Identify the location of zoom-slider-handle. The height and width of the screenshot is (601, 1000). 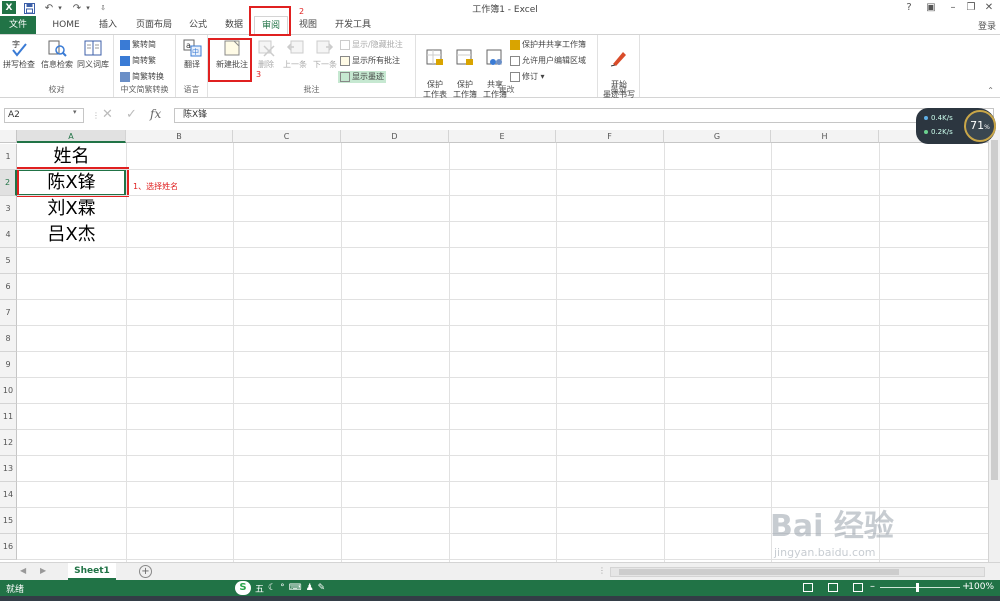
(917, 587).